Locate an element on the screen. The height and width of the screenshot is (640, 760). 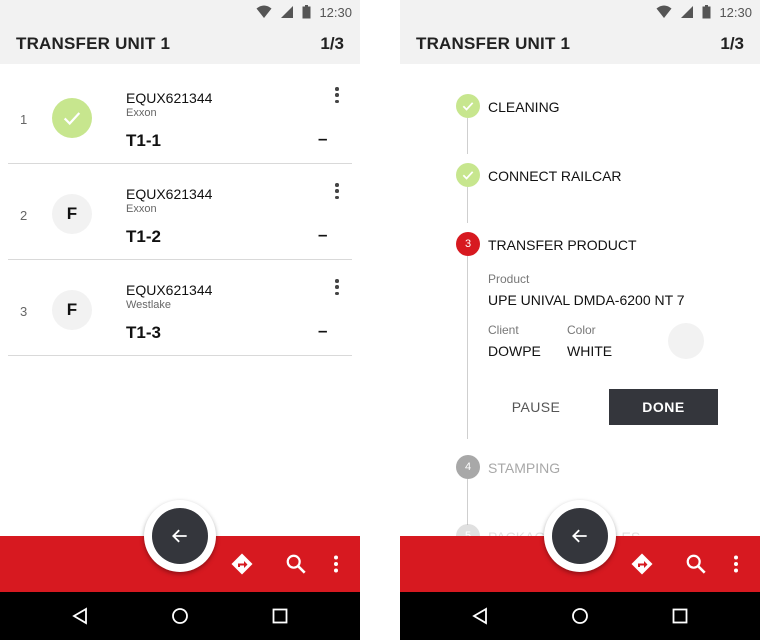
slot-label: T1-1 is located at coordinates (143, 140).